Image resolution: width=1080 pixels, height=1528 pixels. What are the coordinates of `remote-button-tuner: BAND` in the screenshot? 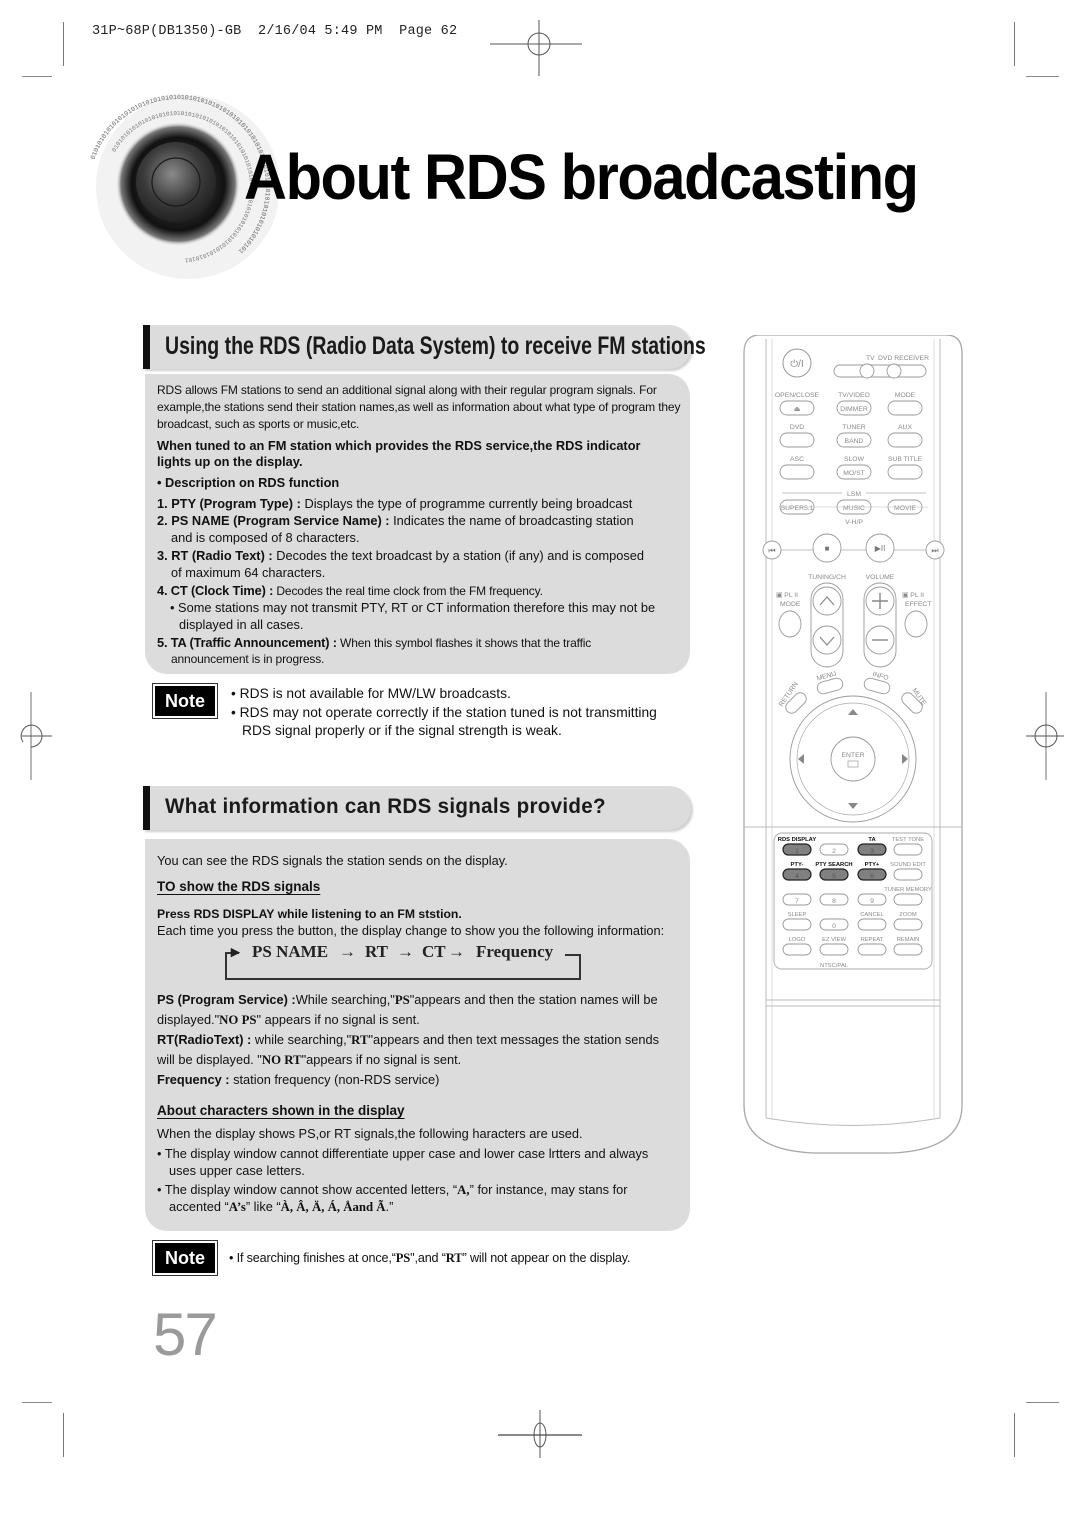 It's located at (854, 440).